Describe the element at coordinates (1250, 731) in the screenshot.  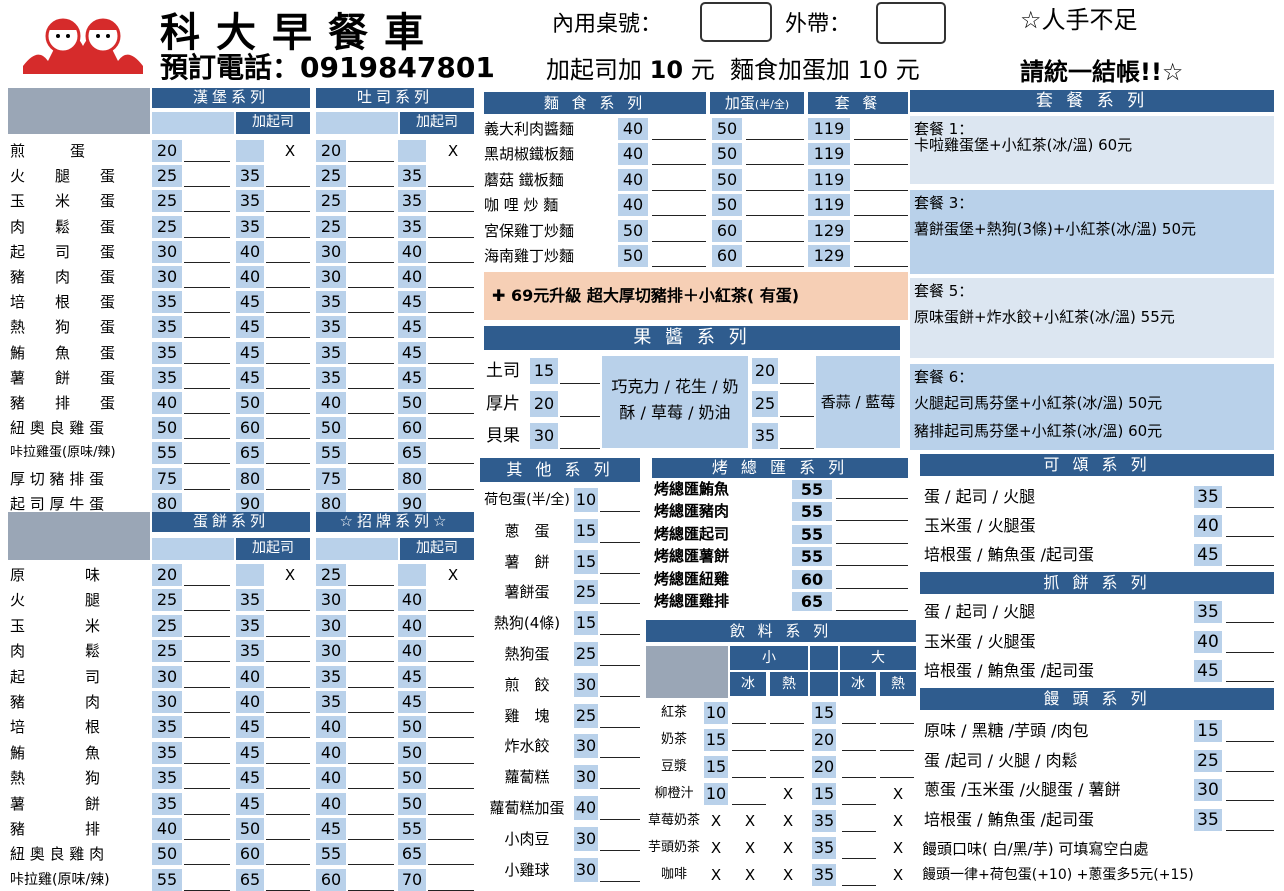
I see `mantou-qty-blank` at that location.